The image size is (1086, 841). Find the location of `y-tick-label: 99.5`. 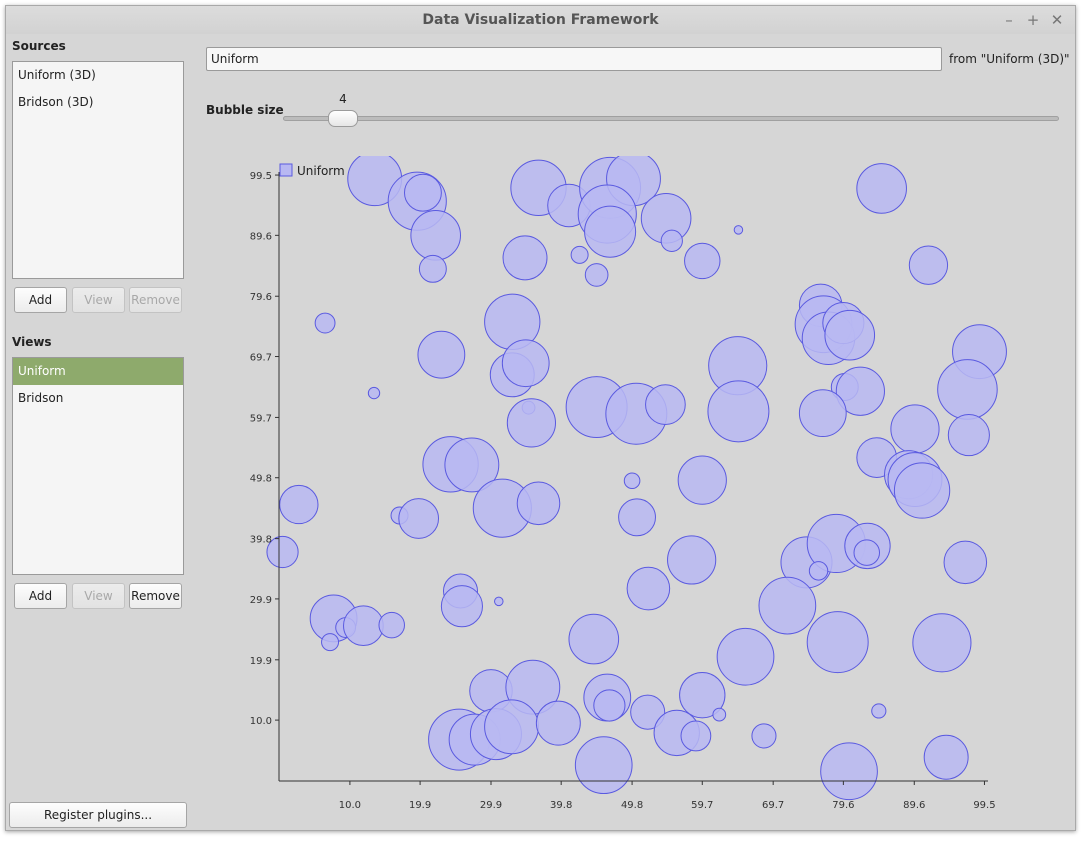

y-tick-label: 99.5 is located at coordinates (261, 176).